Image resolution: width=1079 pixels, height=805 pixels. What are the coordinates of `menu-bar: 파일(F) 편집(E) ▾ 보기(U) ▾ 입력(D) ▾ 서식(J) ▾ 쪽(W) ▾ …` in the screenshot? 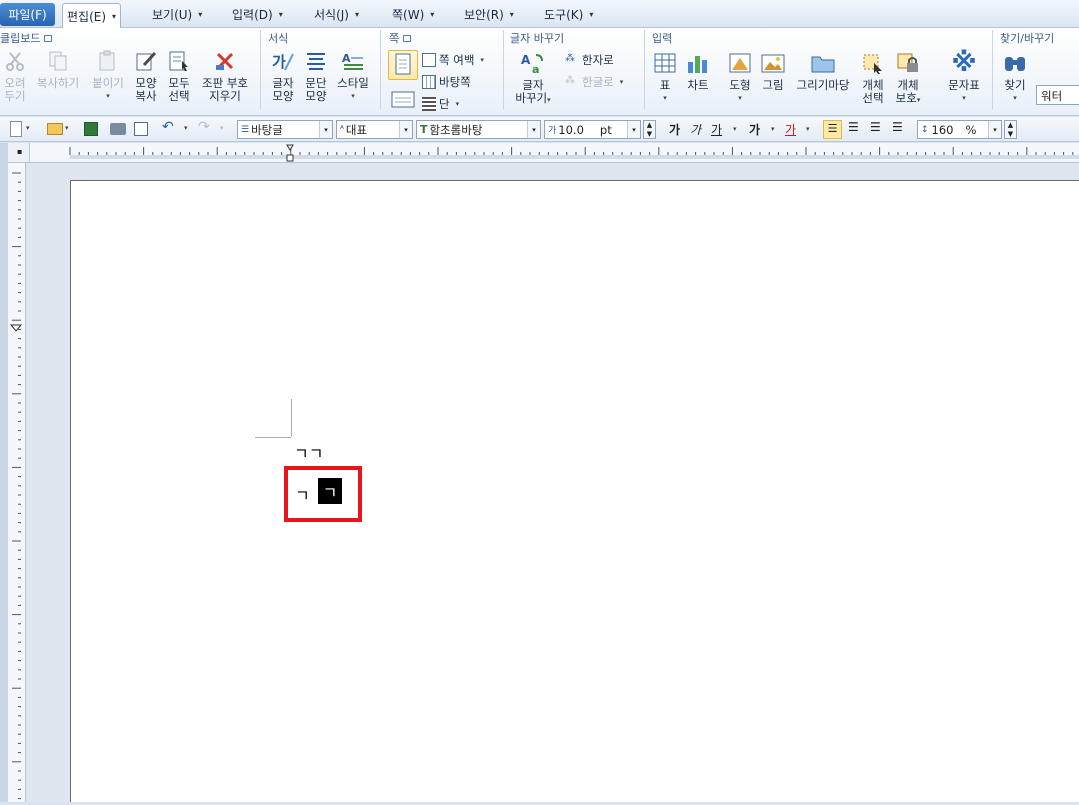 It's located at (539, 14).